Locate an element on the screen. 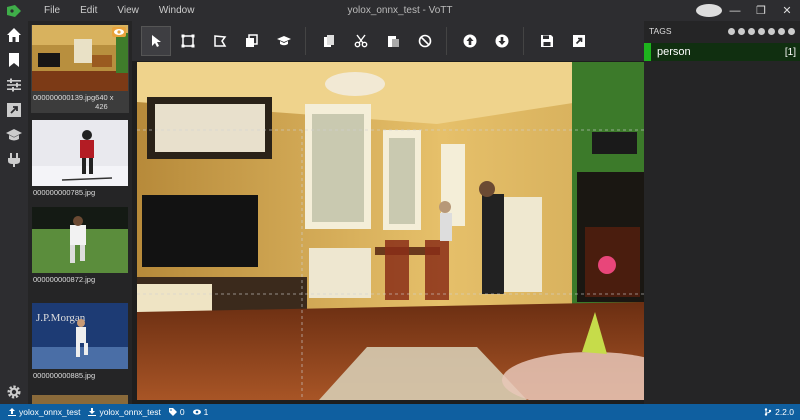 This screenshot has height=420, width=800. tag-item-person: person [1] is located at coordinates (722, 52).